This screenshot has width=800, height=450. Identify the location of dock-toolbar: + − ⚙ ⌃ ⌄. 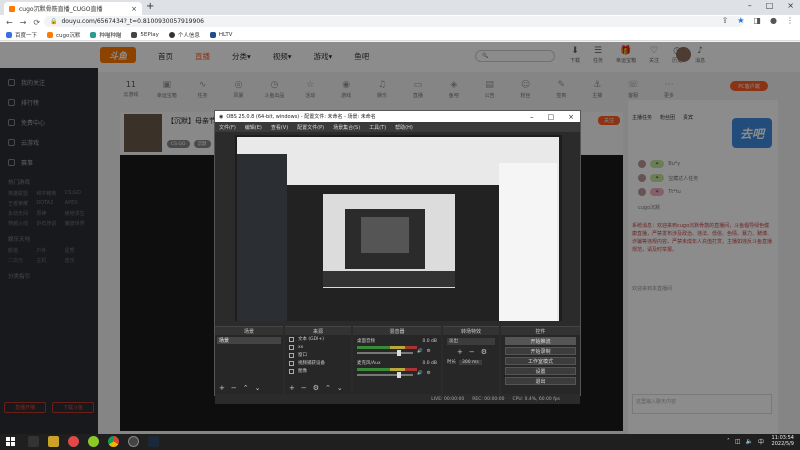
(316, 388).